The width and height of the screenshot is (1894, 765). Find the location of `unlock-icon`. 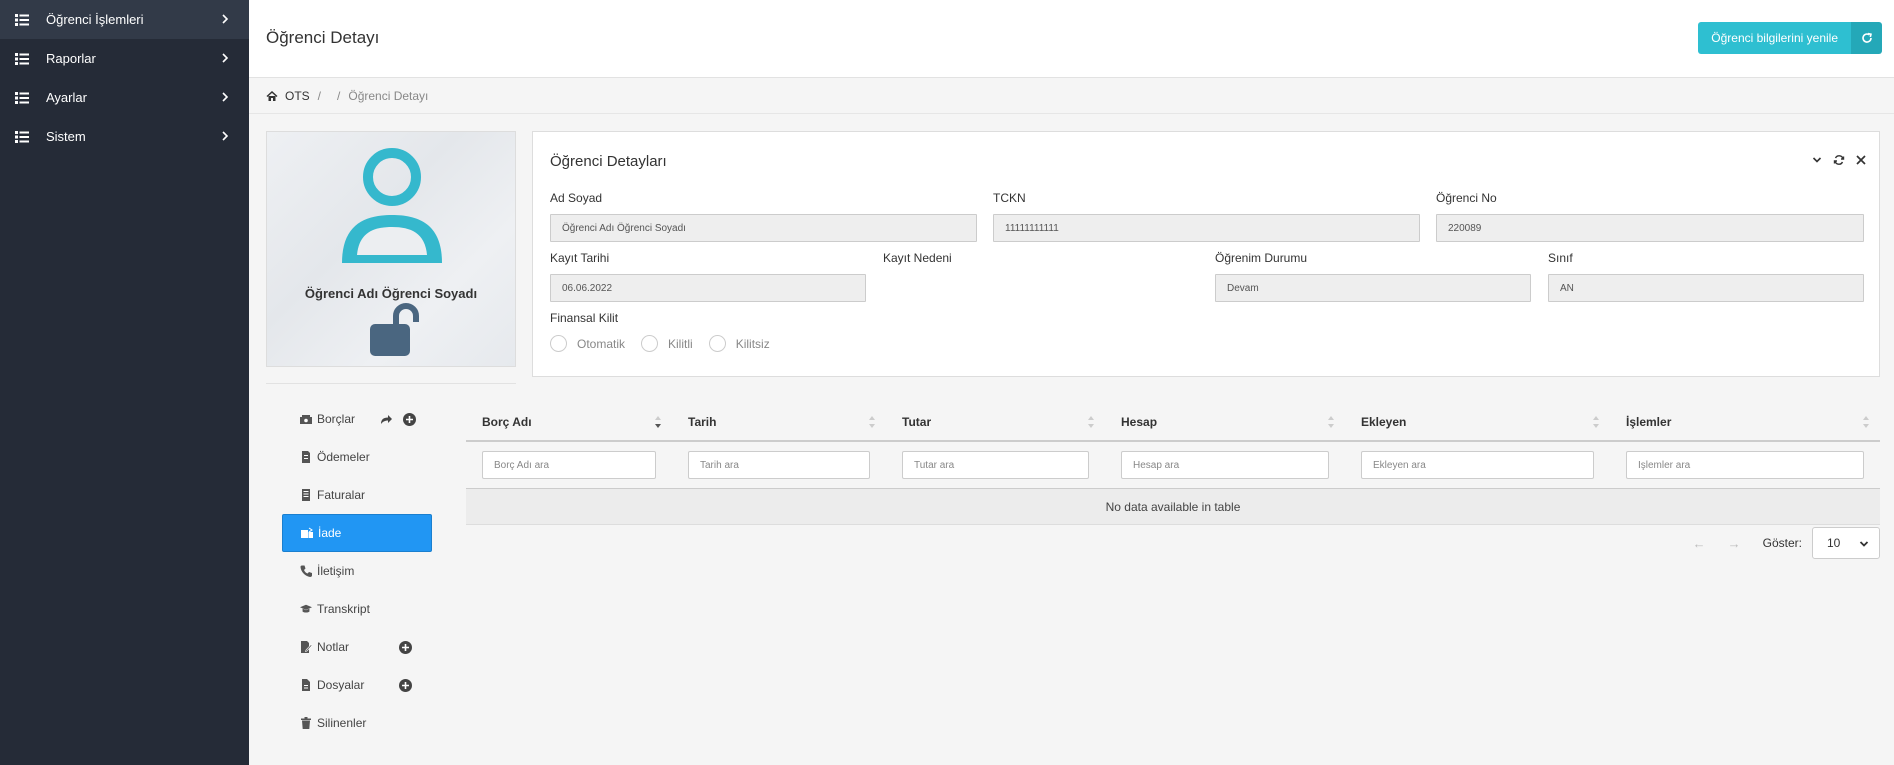

unlock-icon is located at coordinates (394, 329).